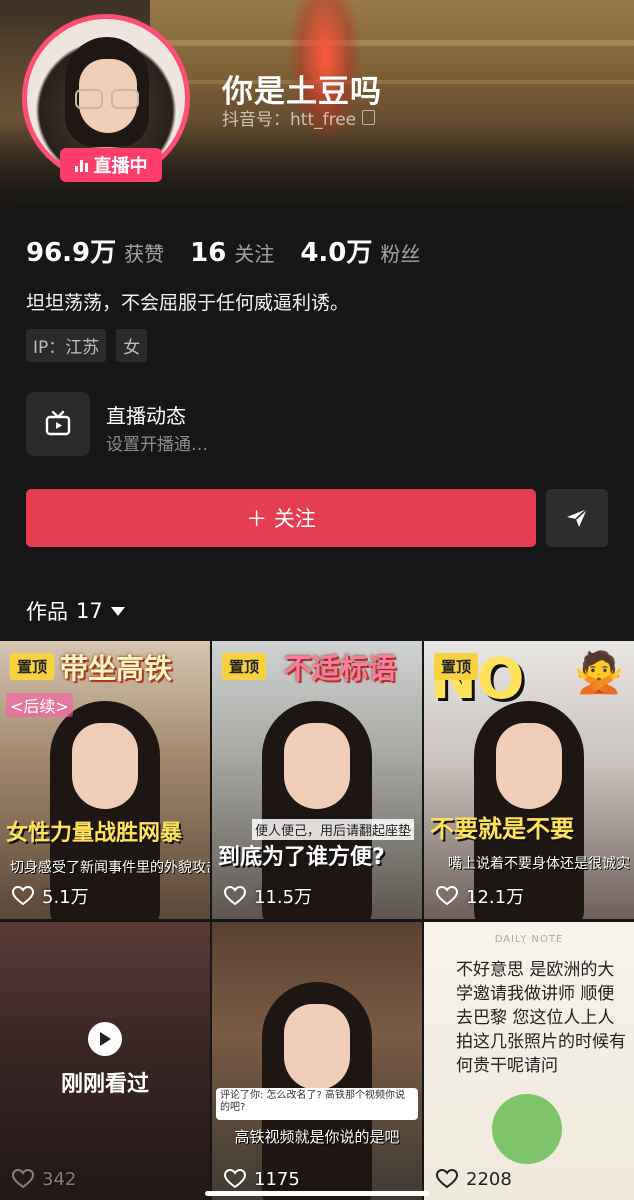  I want to click on video-thumbnail: 不适标语 便人便己，用后请翻起座垫 到底为了谁方便? 置顶 11.5万, so click(317, 780).